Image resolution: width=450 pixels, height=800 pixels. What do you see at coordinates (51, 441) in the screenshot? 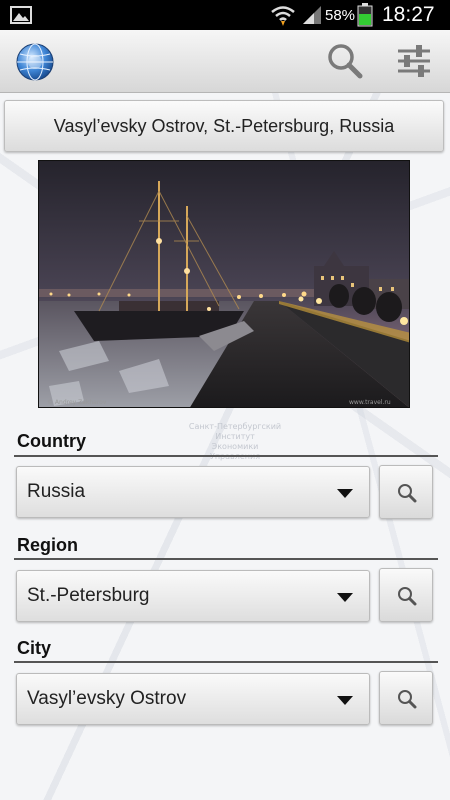
I see `country-label: Country` at bounding box center [51, 441].